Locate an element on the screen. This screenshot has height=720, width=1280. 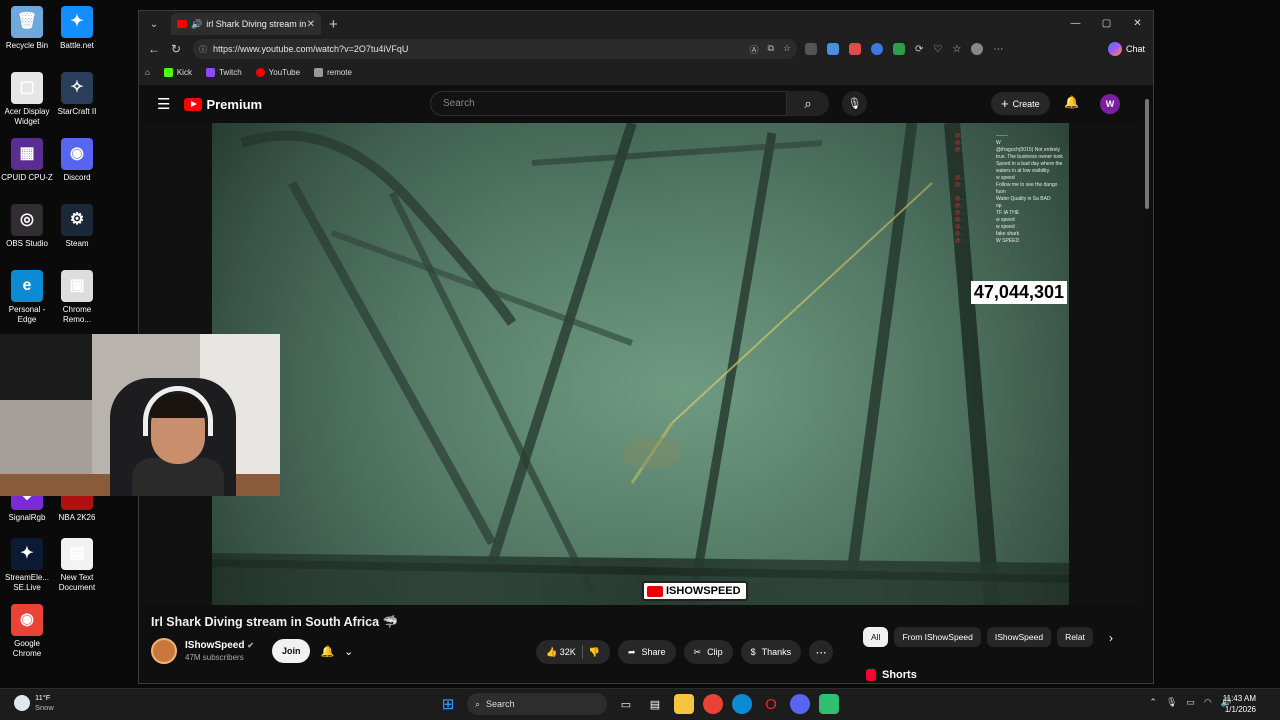
channel-avatar is located at coordinates (164, 651).